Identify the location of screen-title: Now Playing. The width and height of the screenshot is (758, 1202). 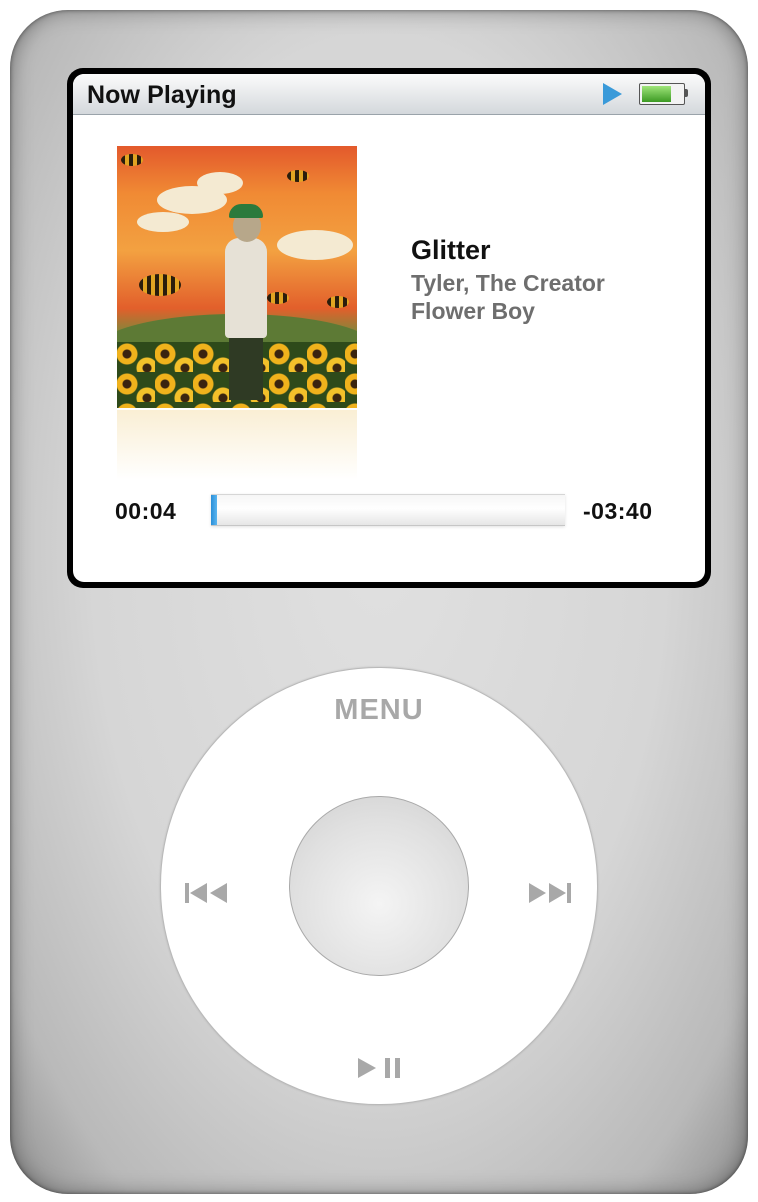
(162, 95).